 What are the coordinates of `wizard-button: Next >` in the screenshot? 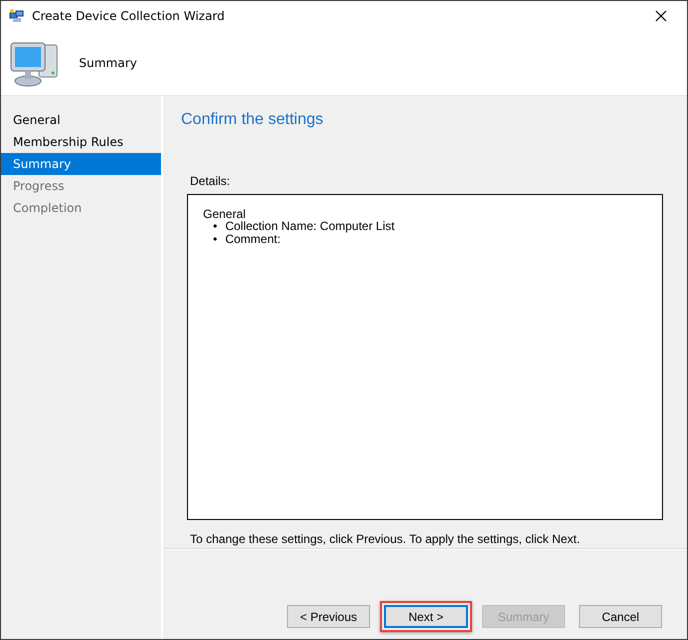 It's located at (426, 616).